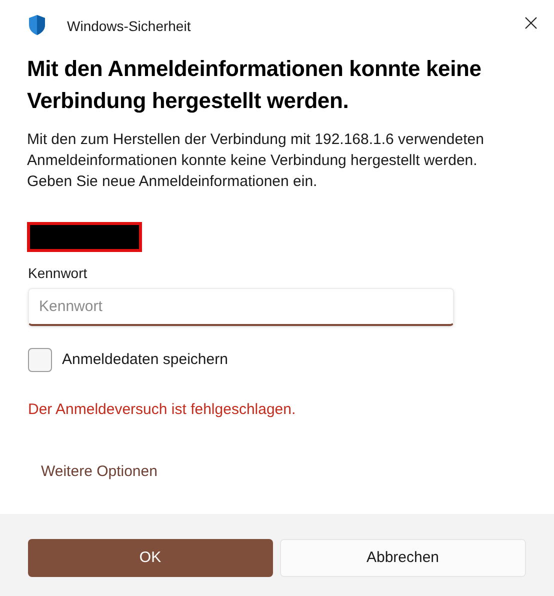 The height and width of the screenshot is (596, 554). What do you see at coordinates (150, 558) in the screenshot?
I see `ok-button: OK` at bounding box center [150, 558].